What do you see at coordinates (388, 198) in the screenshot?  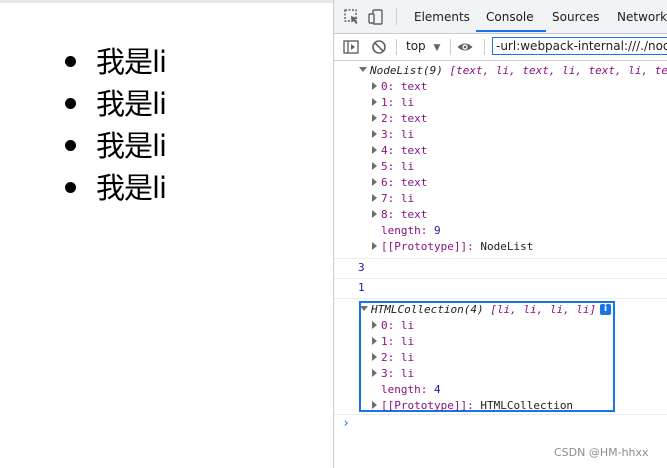 I see `entry-key: 7:` at bounding box center [388, 198].